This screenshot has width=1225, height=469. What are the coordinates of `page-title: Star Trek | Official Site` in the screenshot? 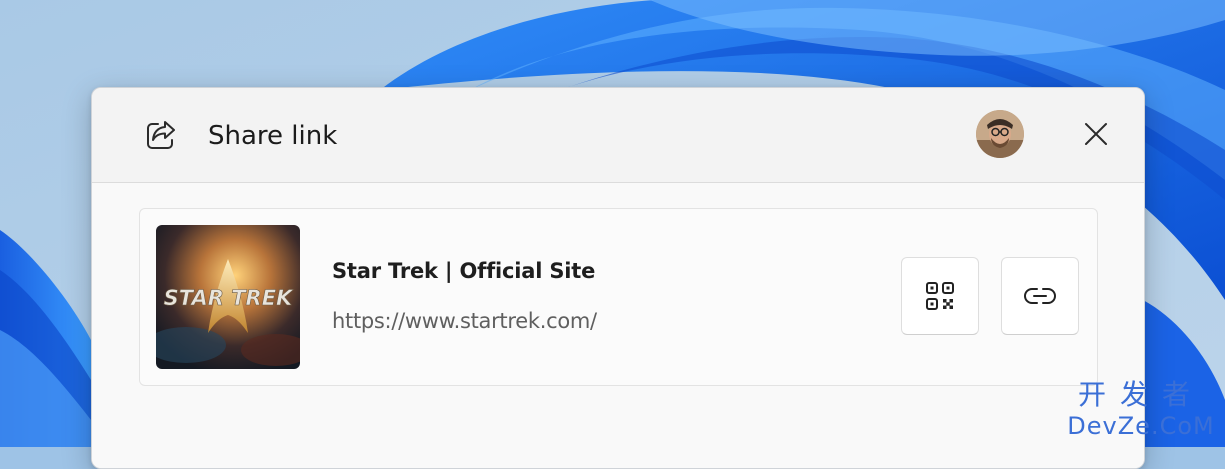 It's located at (464, 271).